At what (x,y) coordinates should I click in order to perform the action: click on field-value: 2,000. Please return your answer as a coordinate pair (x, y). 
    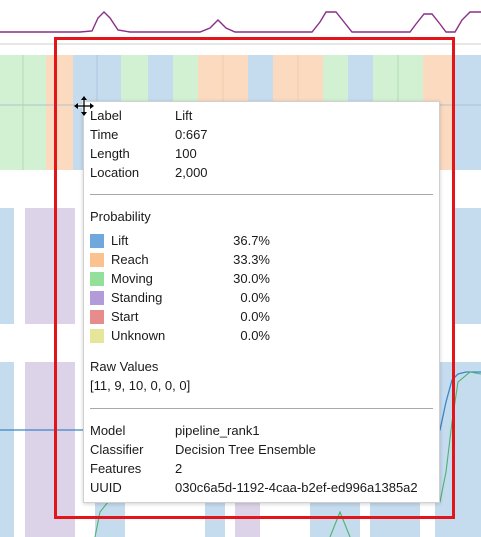
    Looking at the image, I should click on (191, 172).